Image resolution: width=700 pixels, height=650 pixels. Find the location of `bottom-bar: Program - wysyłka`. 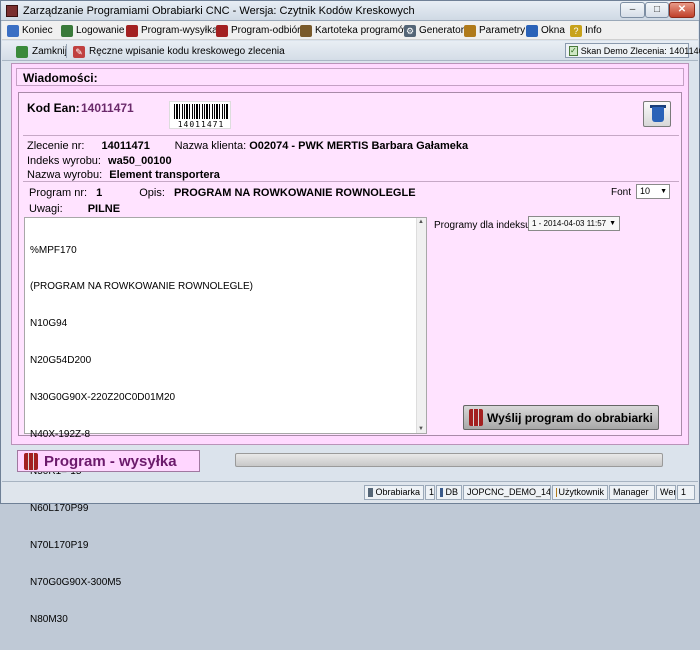

bottom-bar: Program - wysyłka is located at coordinates (351, 461).